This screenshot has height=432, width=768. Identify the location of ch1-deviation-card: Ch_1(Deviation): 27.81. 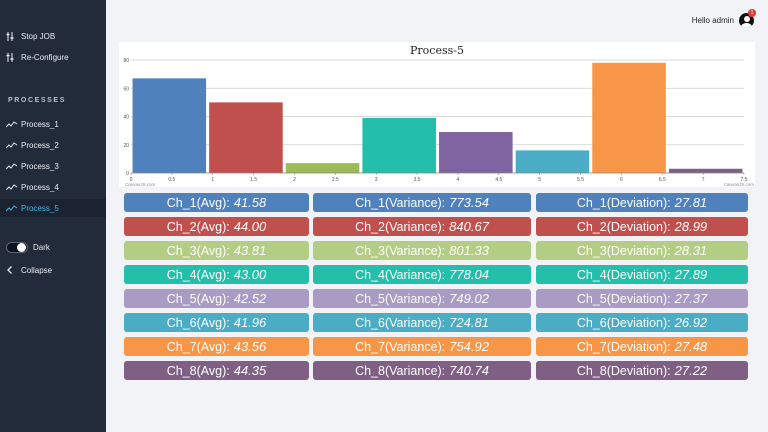
(642, 202).